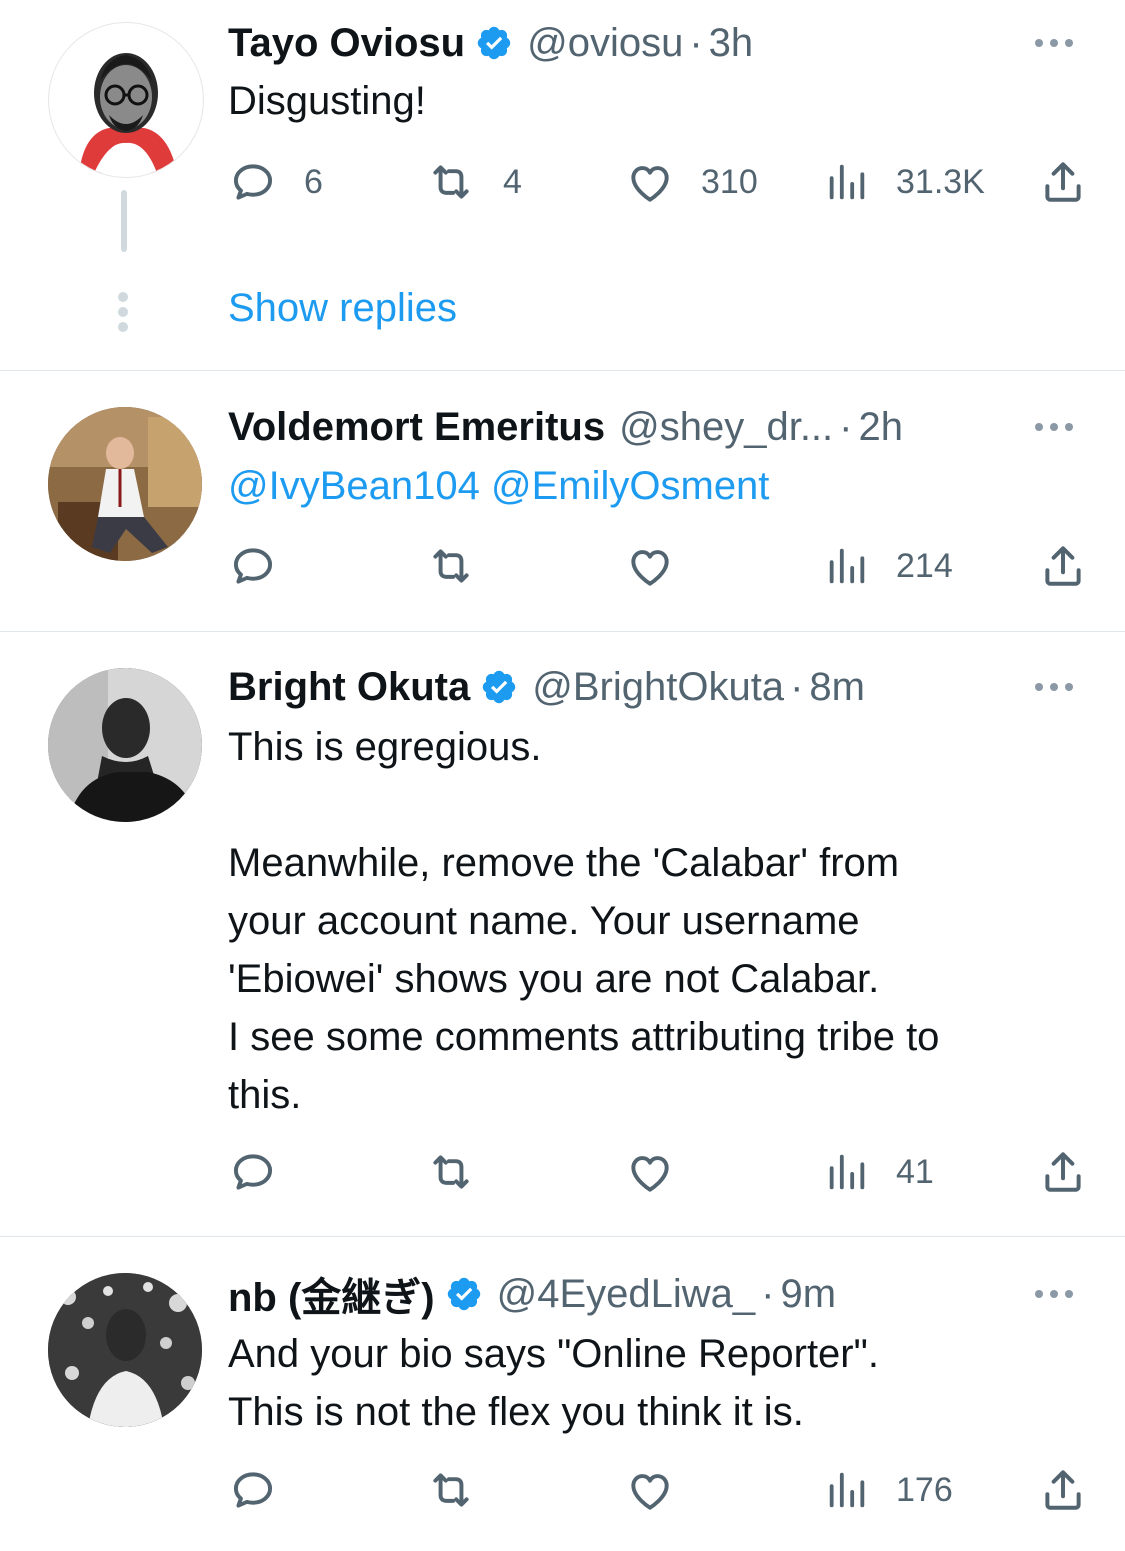 This screenshot has width=1125, height=1551. What do you see at coordinates (354, 486) in the screenshot?
I see `mention-link: @IvyBean104` at bounding box center [354, 486].